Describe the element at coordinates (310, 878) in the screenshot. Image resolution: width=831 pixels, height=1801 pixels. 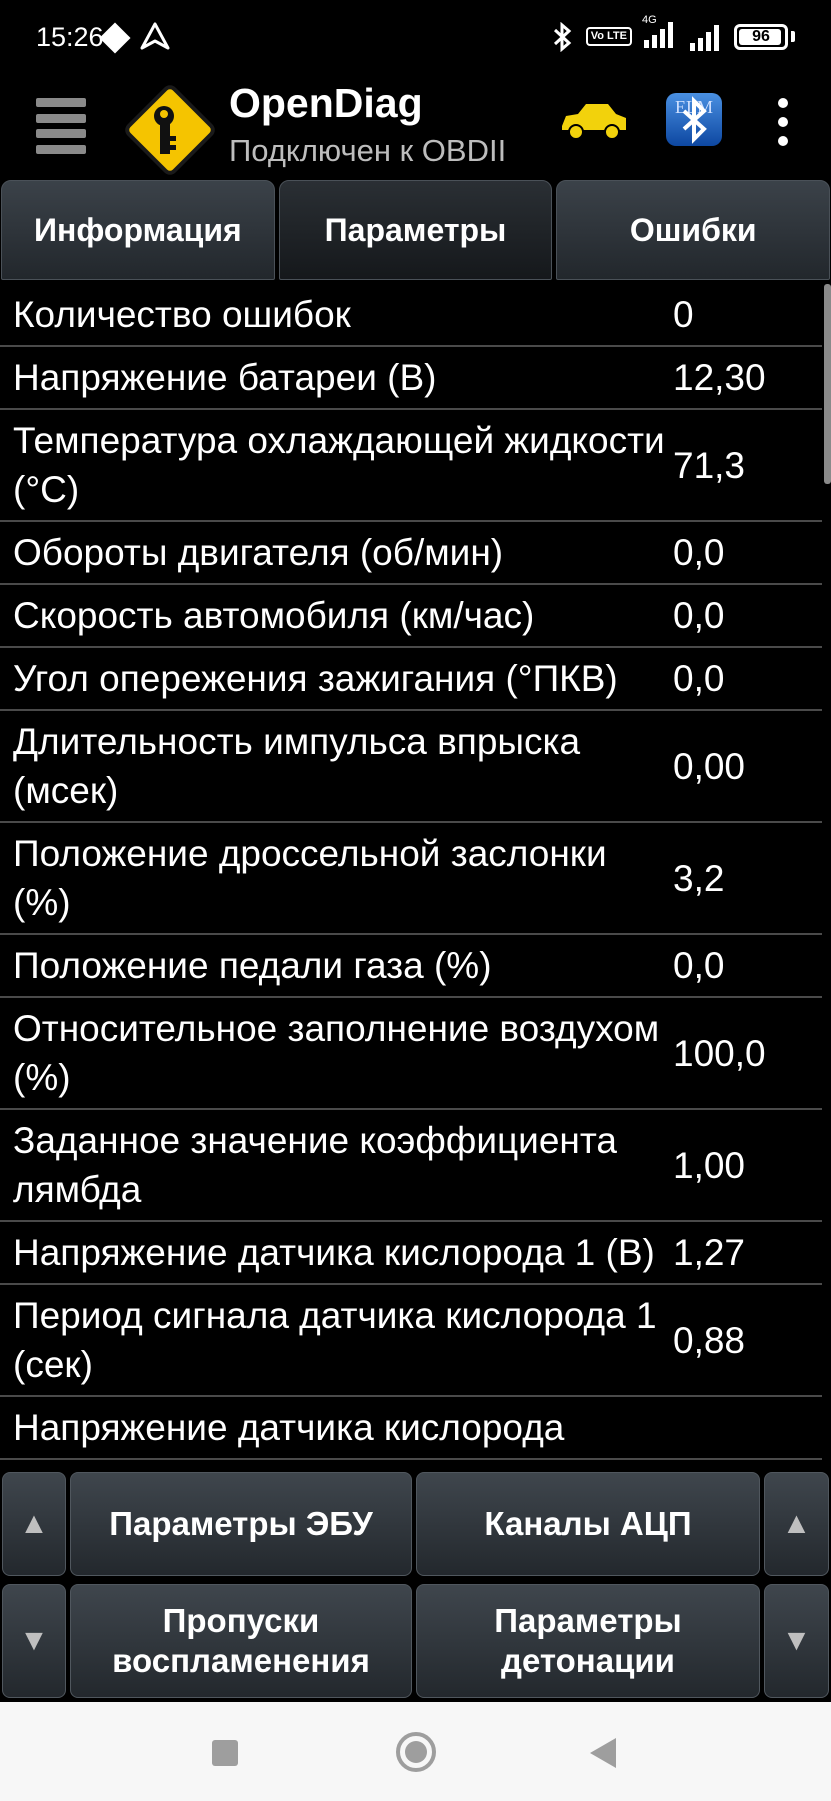
I see `parameter-name: Положение дроссельной заслонки (%)` at that location.